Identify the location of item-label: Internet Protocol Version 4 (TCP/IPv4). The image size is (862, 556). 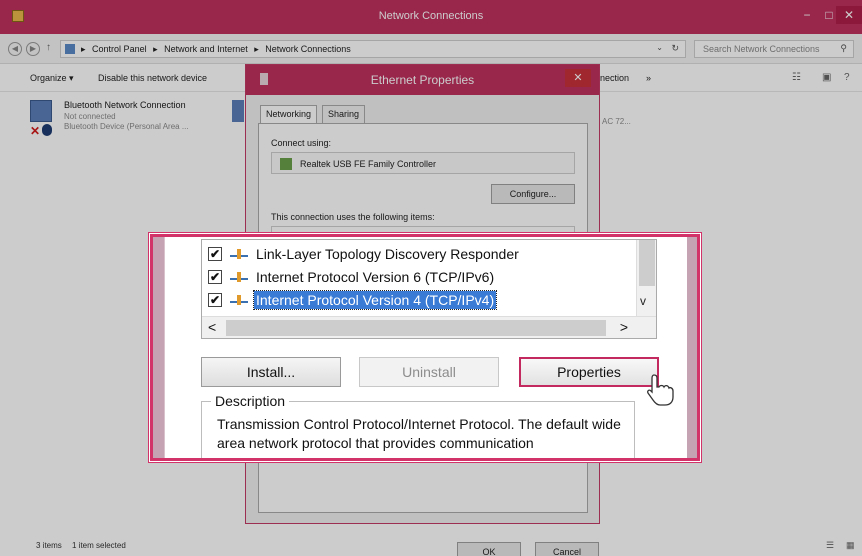
(375, 300).